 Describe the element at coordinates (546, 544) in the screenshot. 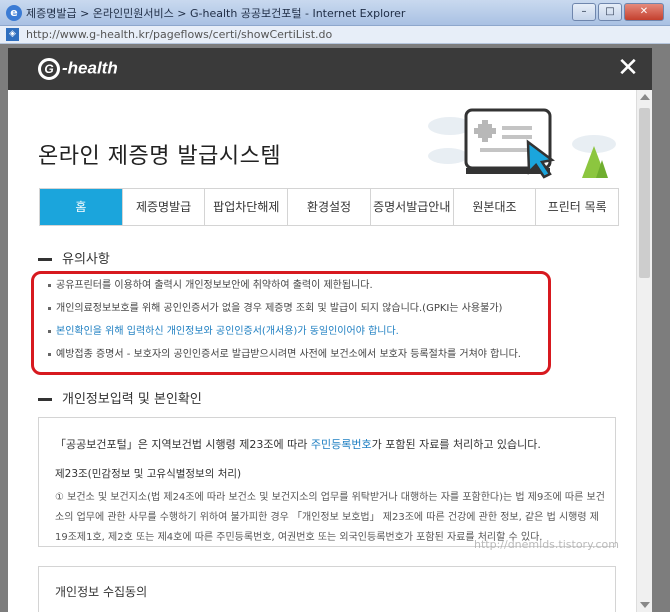

I see `watermark: http://dnemlds.tistory.com` at that location.